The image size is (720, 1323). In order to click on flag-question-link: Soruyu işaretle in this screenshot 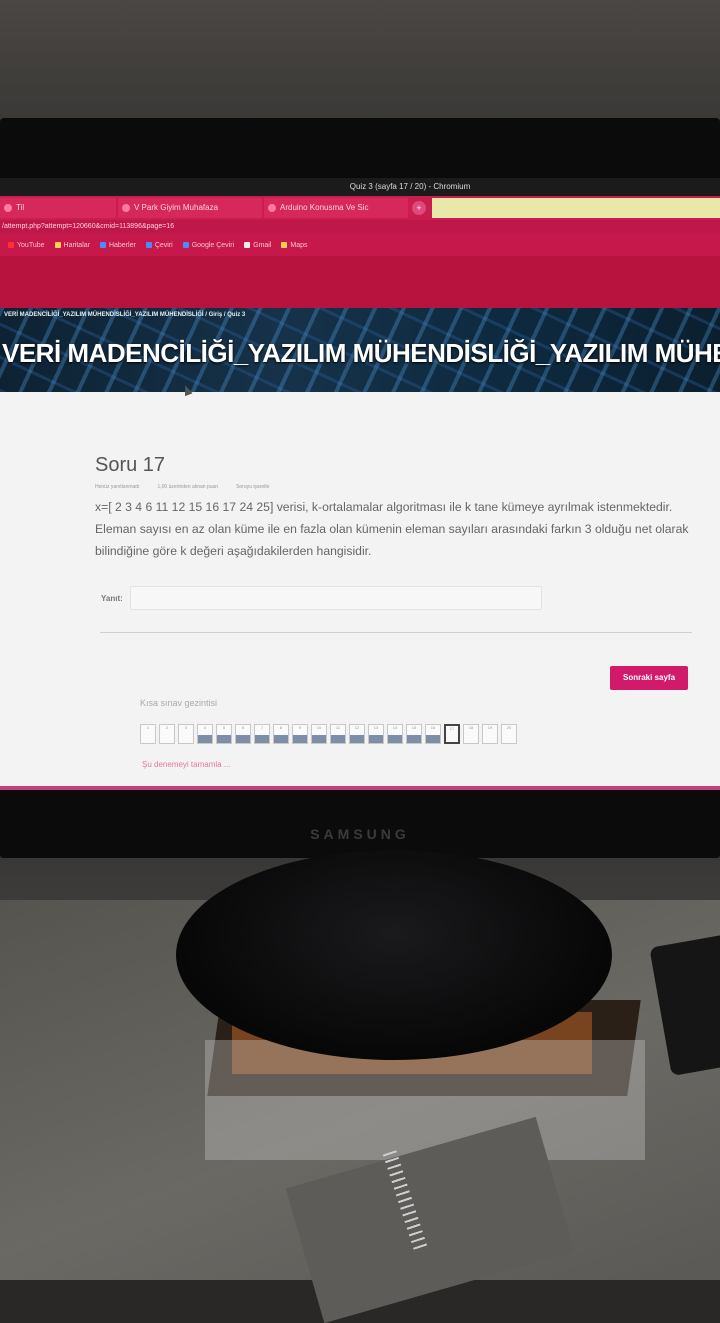, I will do `click(252, 487)`.